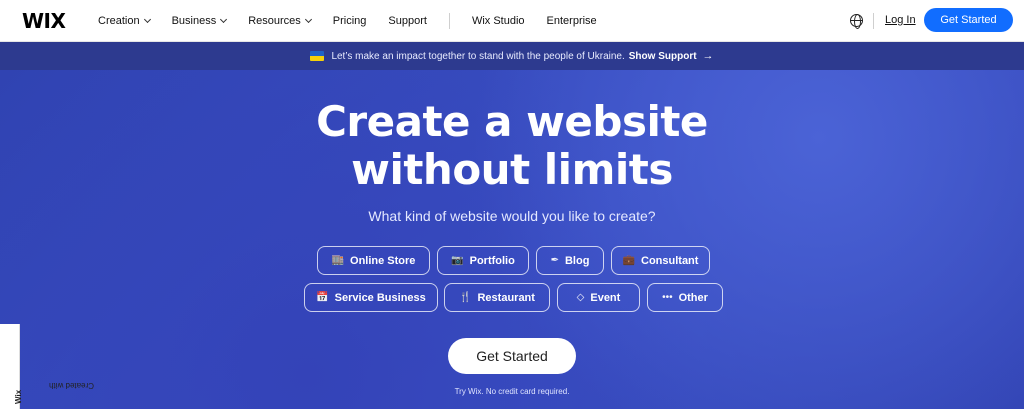 The image size is (1024, 409). What do you see at coordinates (383, 260) in the screenshot?
I see `category-label: Online Store` at bounding box center [383, 260].